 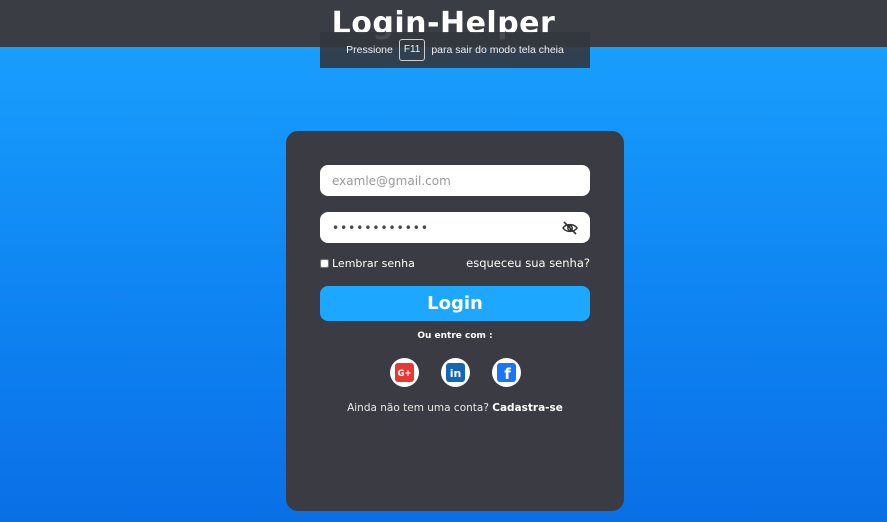 I want to click on options-row: Lembrar senha esqueceu sua senha?, so click(x=455, y=263).